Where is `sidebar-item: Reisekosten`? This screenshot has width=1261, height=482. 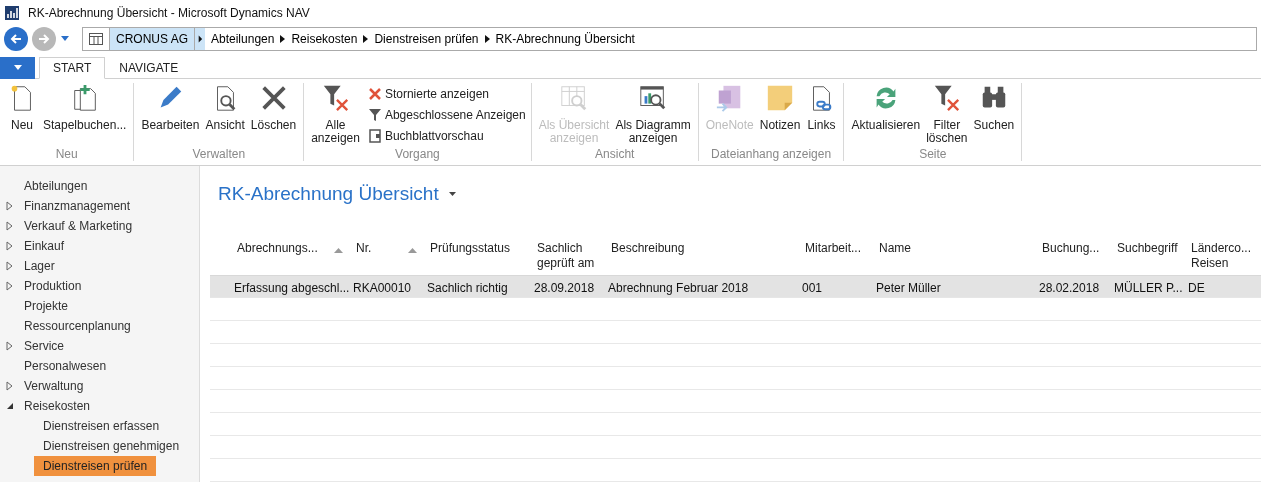
sidebar-item: Reisekosten is located at coordinates (57, 406).